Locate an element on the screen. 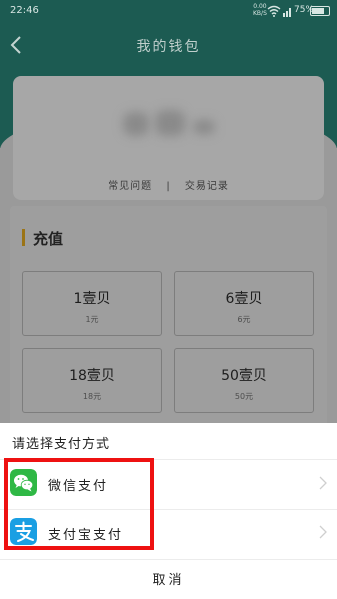 The height and width of the screenshot is (599, 337). recharge-option-18: 18壹贝 18元 is located at coordinates (92, 380).